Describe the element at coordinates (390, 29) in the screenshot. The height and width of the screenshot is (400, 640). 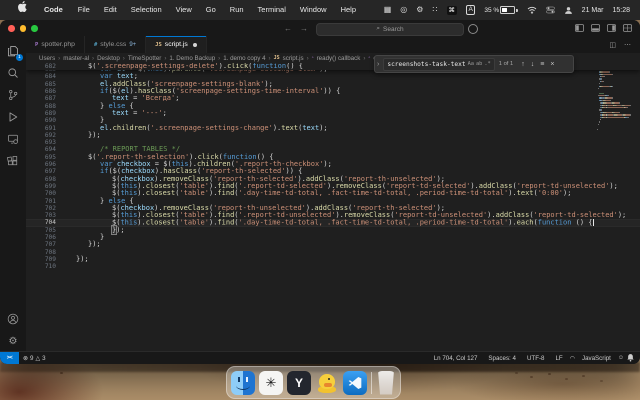
I see `command-center-search: ⌕ Search` at that location.